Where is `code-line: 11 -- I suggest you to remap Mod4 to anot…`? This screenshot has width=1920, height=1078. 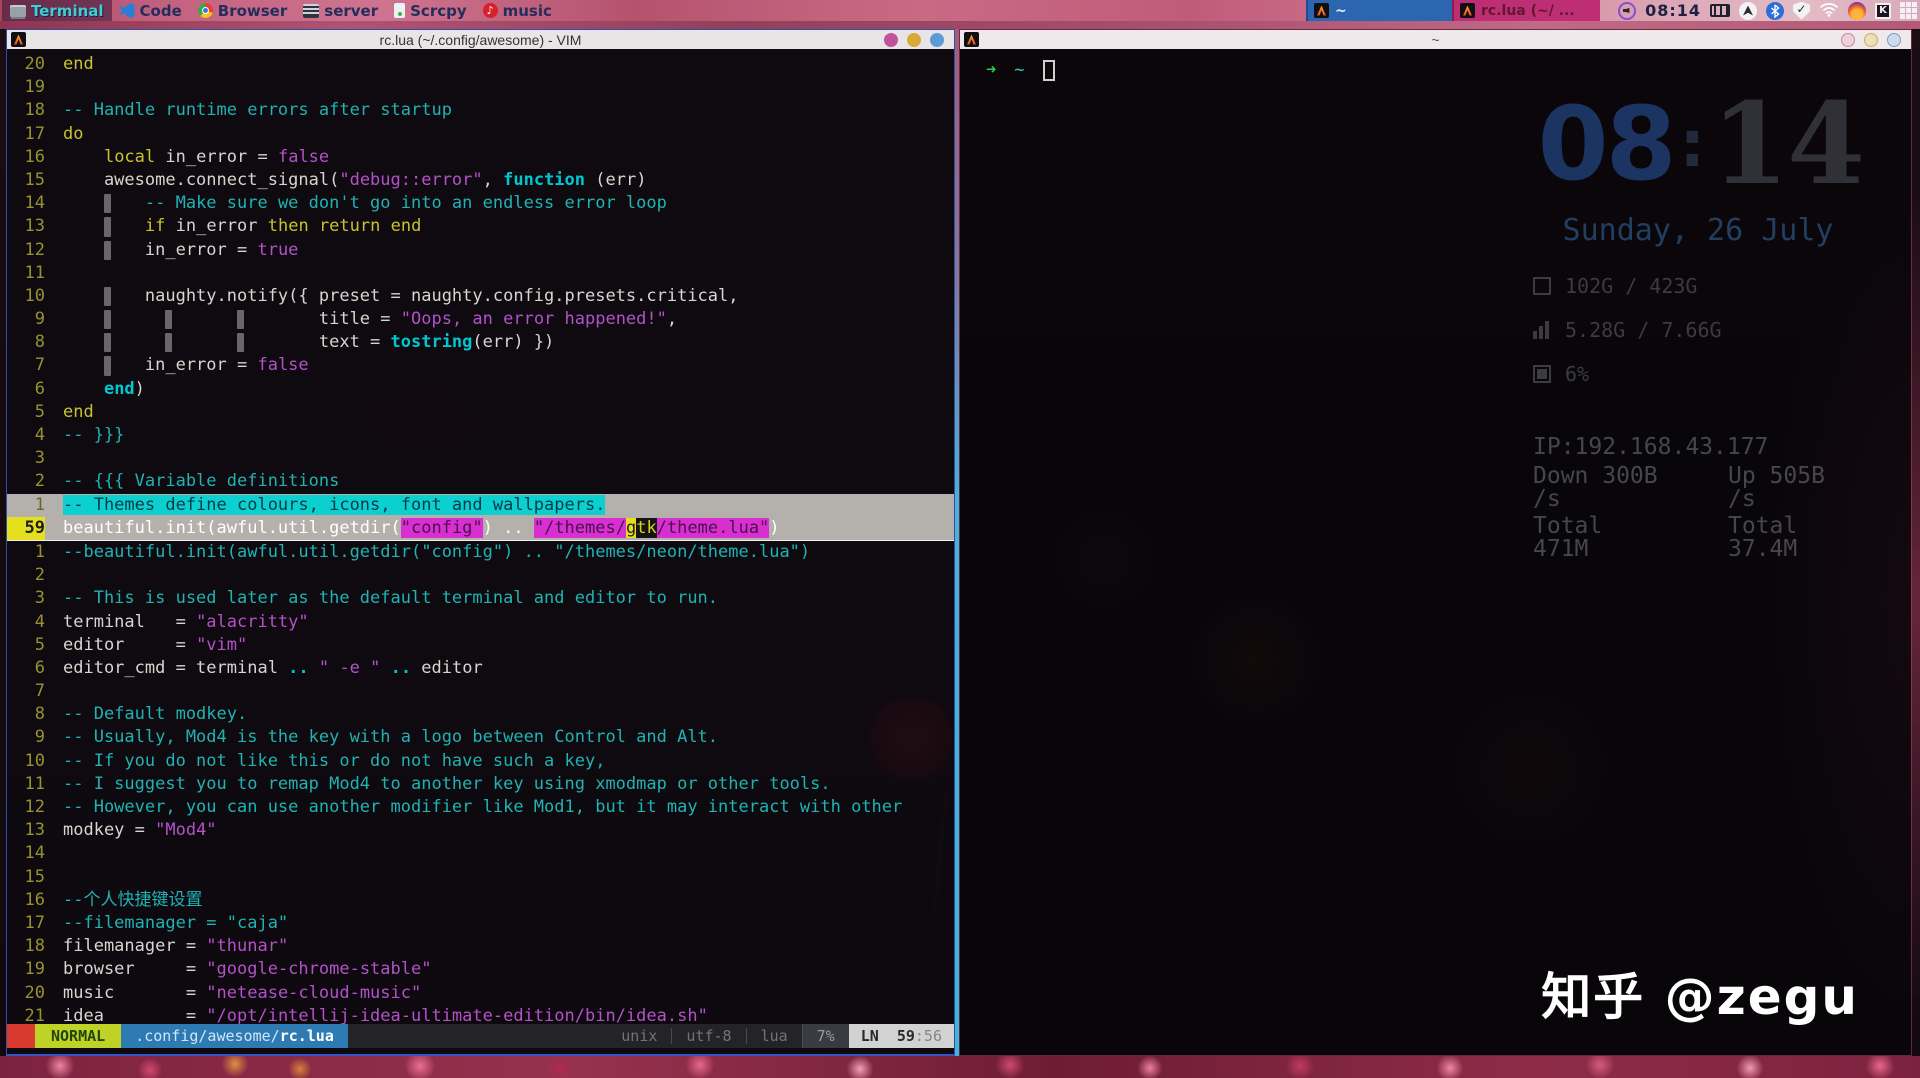 code-line: 11 -- I suggest you to remap Mod4 to anot… is located at coordinates (427, 783).